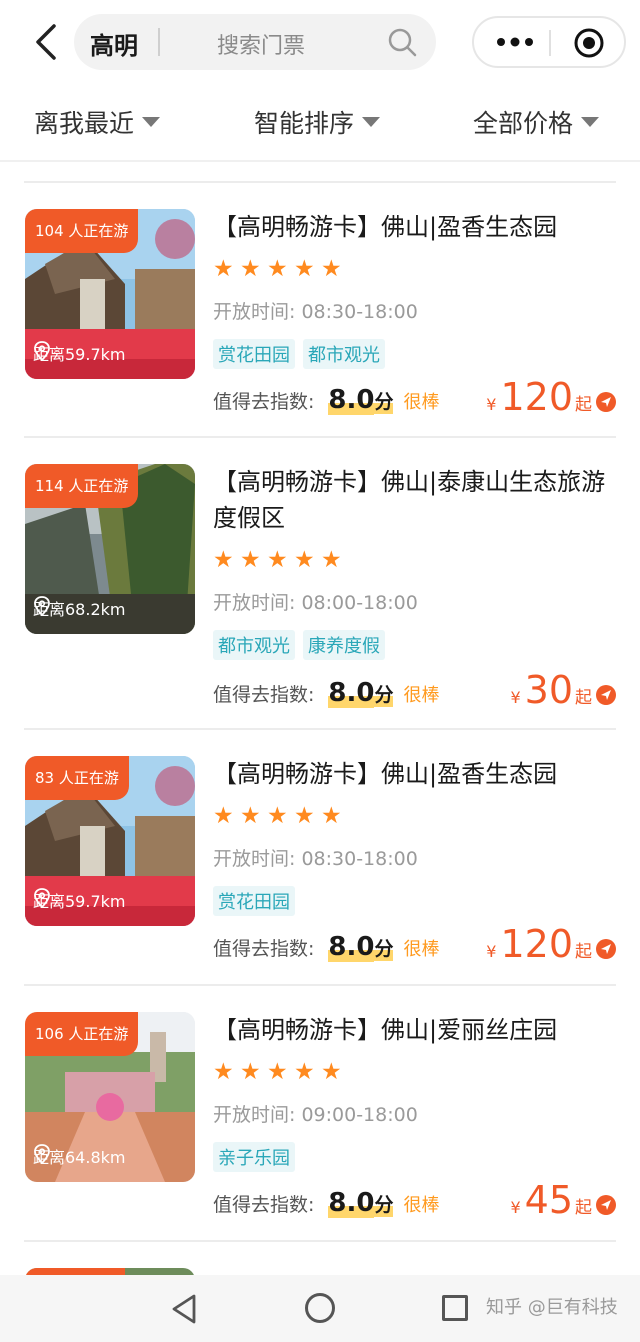 The height and width of the screenshot is (1342, 640). What do you see at coordinates (550, 43) in the screenshot?
I see `capsule-divider` at bounding box center [550, 43].